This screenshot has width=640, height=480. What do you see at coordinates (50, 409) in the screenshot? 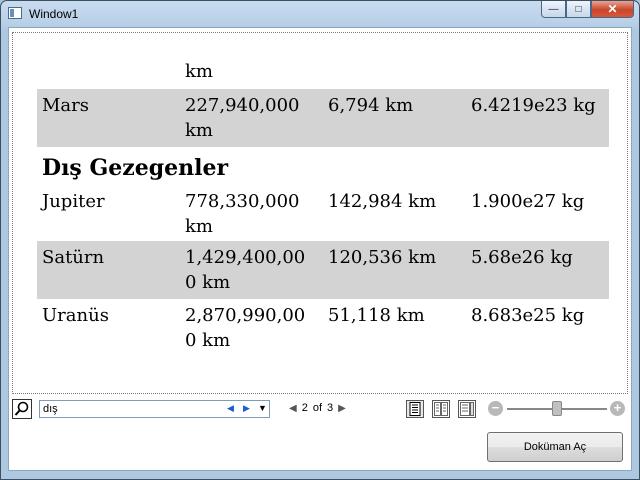
I see `search-input-value: dış` at bounding box center [50, 409].